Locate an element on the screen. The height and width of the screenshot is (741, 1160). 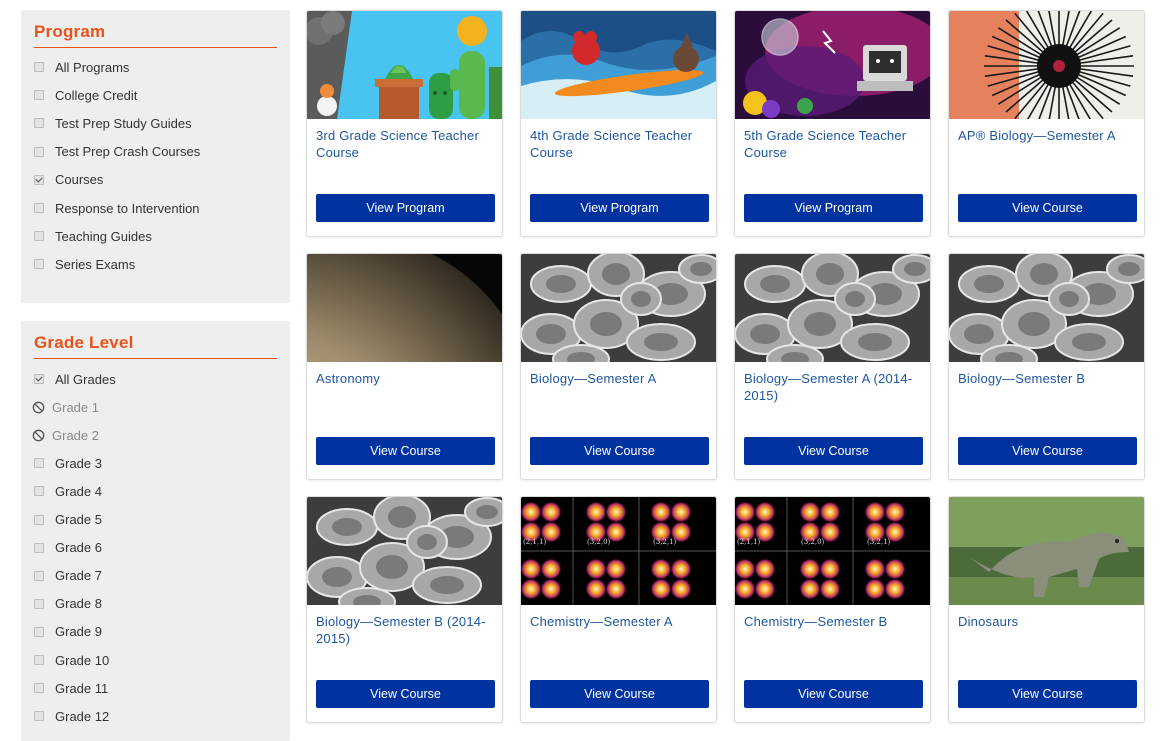
course-thumbnail-dinosaur is located at coordinates (1046, 551).